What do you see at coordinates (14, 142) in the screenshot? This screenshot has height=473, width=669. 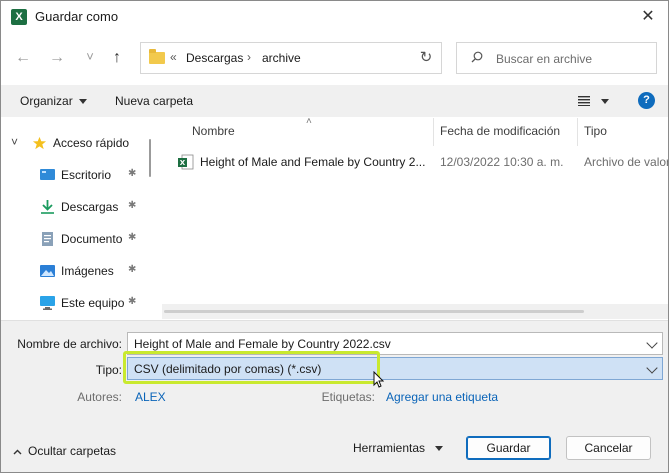 I see `expand-chevron-icon: ˅` at bounding box center [14, 142].